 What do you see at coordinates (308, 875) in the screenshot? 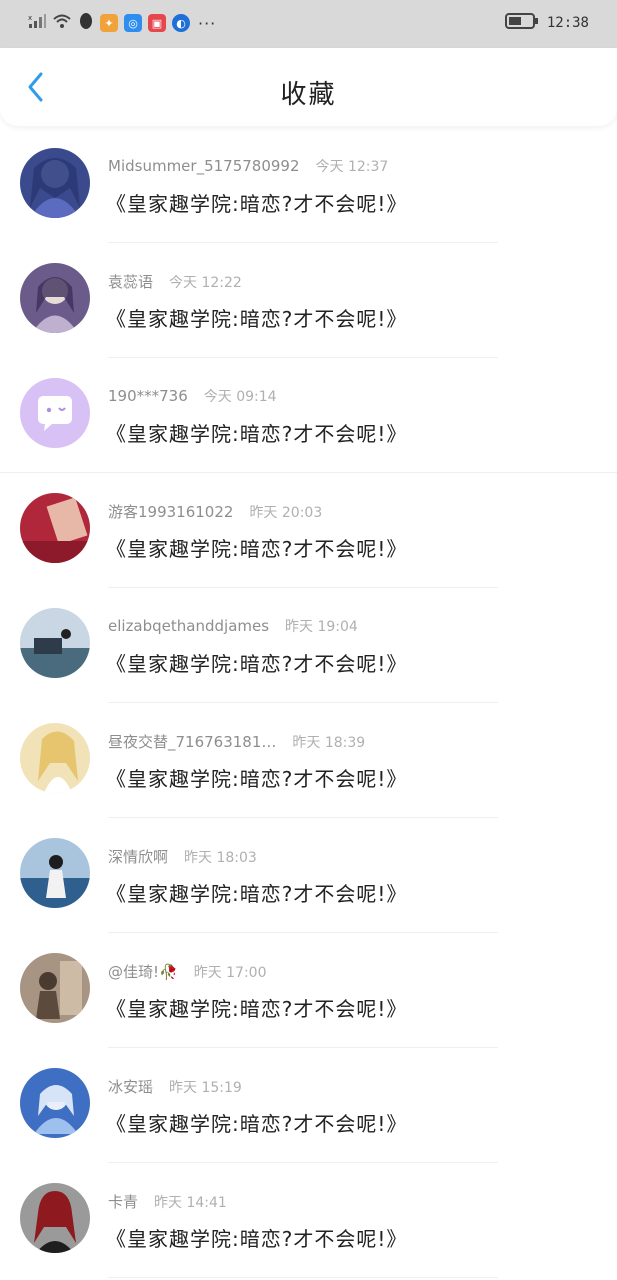
I see `list-item: 深情欣啊 昨天 18:03 《皇家趣学院:暗恋?才不会呢!》` at bounding box center [308, 875].